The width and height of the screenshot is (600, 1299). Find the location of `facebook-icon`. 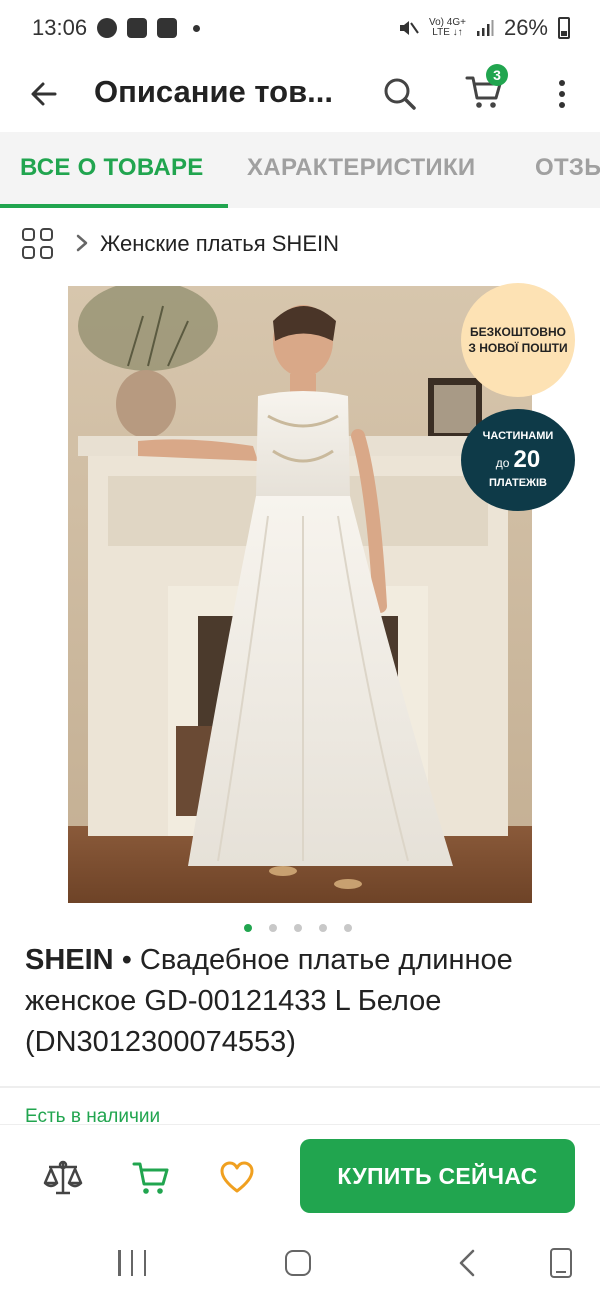

facebook-icon is located at coordinates (107, 28).